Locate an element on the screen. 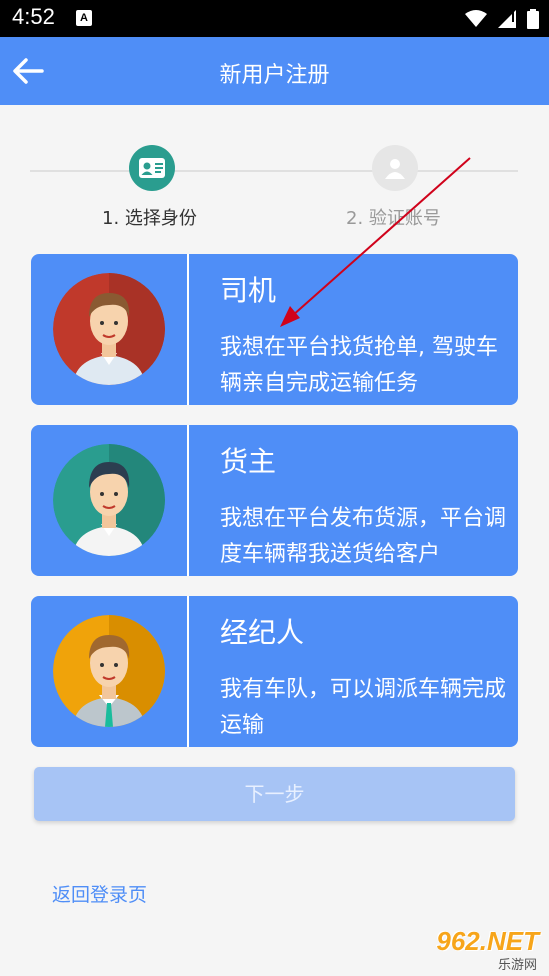  role-description: 我想在平台找货抢单, 驾驶车辆亲自完成运输任务 is located at coordinates (359, 365).